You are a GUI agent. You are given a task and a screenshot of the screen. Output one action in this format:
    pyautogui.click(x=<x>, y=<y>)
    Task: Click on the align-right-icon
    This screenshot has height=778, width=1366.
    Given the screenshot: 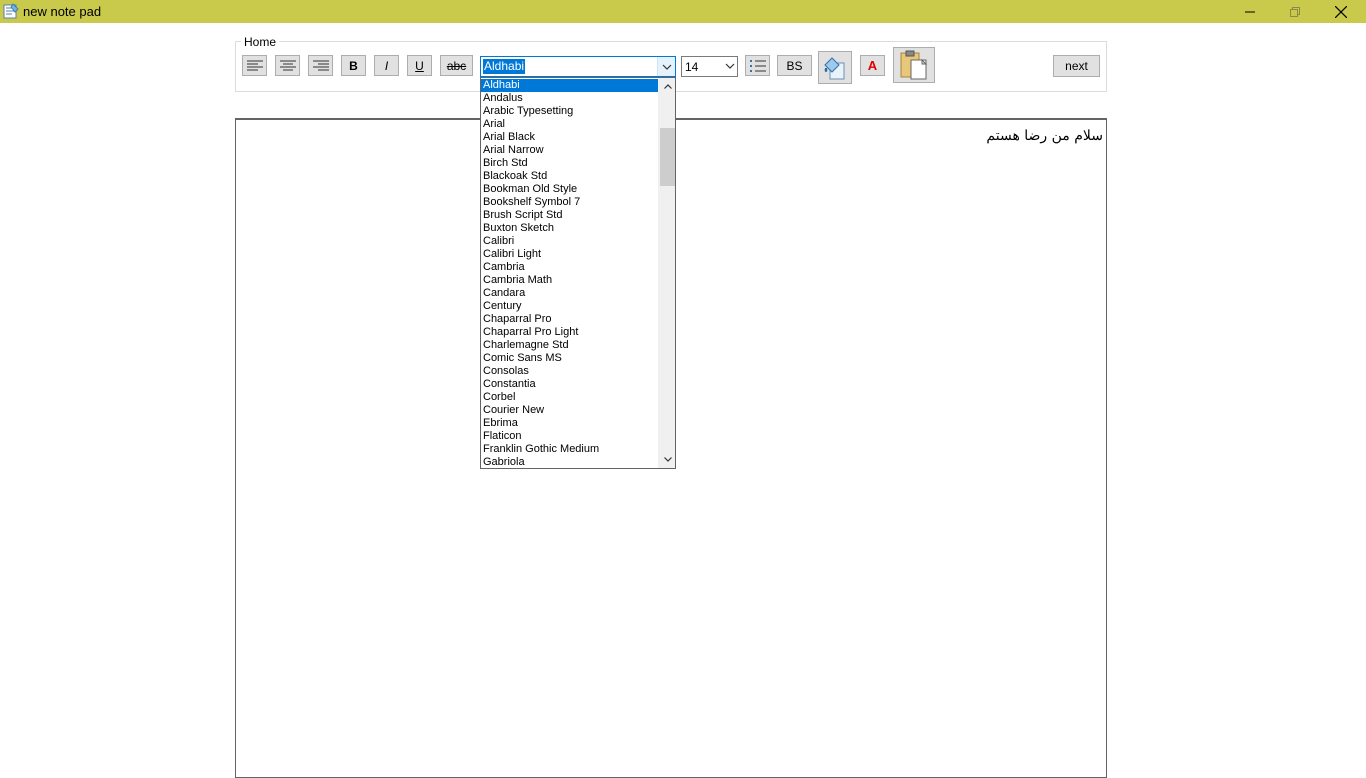 What is the action you would take?
    pyautogui.click(x=320, y=65)
    